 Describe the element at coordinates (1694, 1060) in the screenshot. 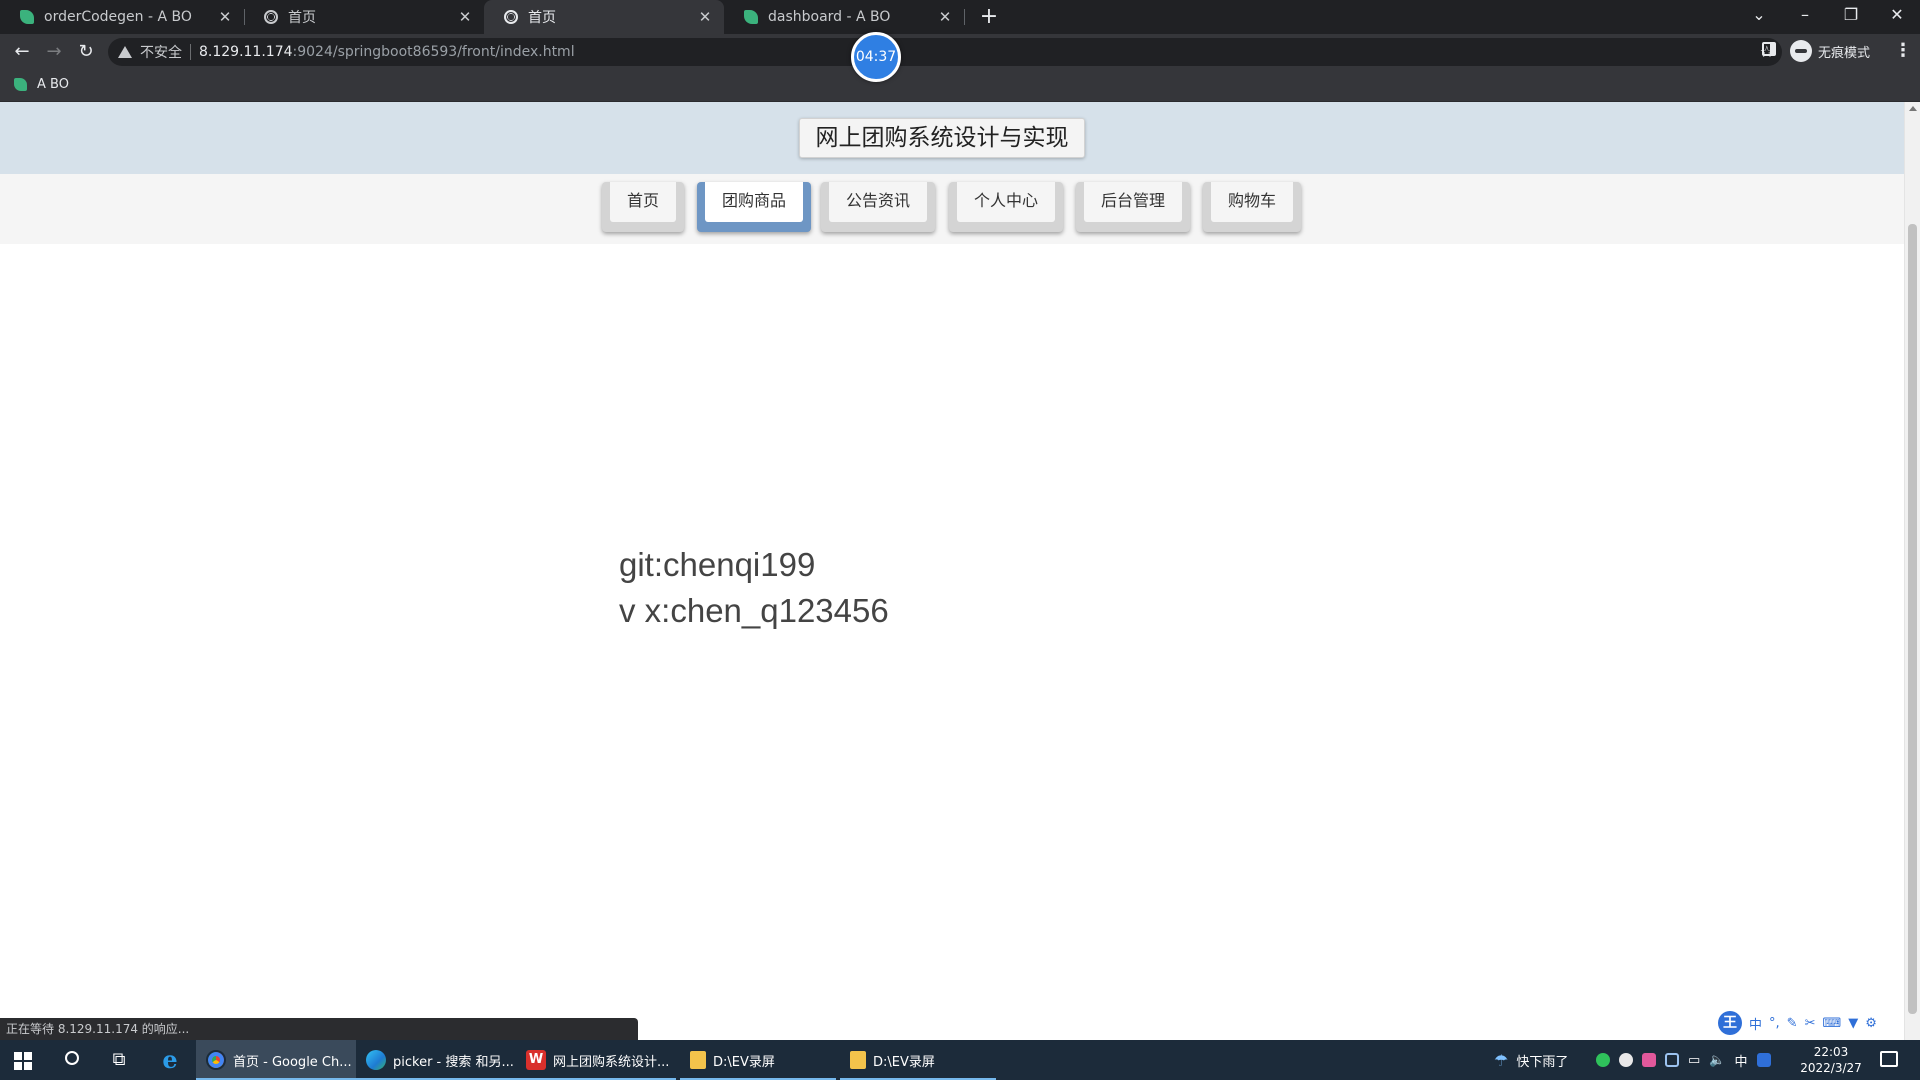

I see `network-icon: ▭` at that location.